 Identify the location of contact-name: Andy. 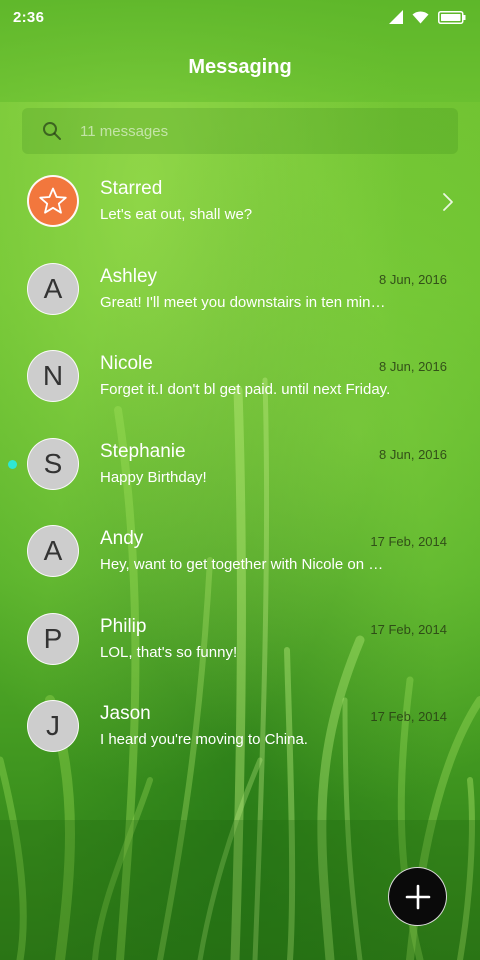
(122, 538).